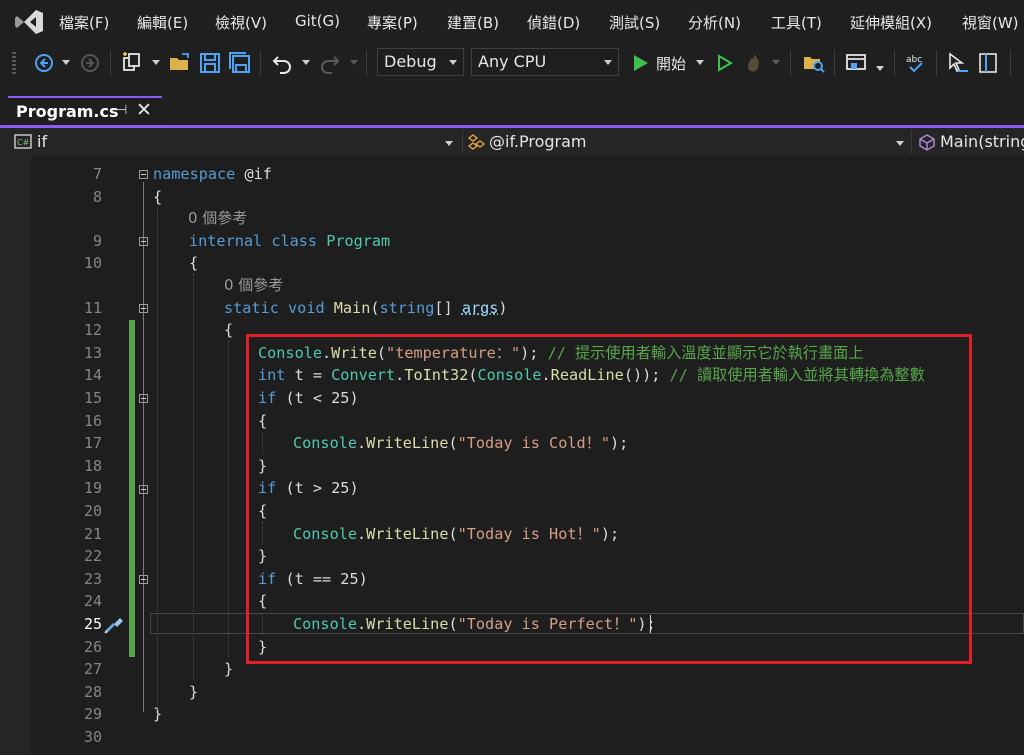 The width and height of the screenshot is (1024, 755). I want to click on redo-icon, so click(330, 63).